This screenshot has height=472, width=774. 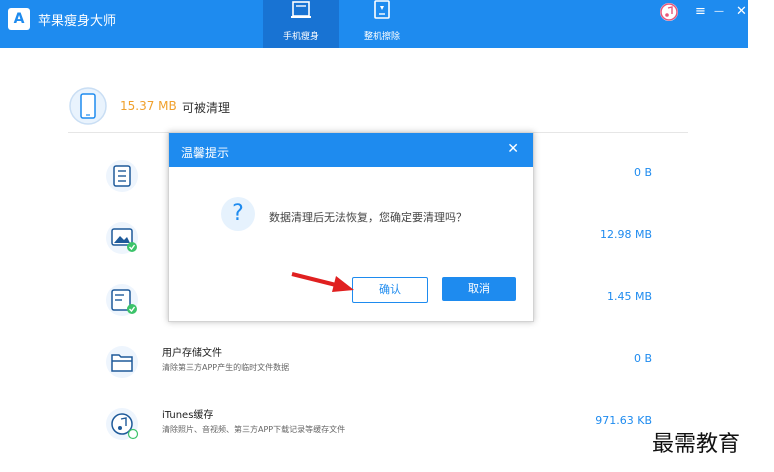 What do you see at coordinates (513, 149) in the screenshot?
I see `dialog-close-button: ✕` at bounding box center [513, 149].